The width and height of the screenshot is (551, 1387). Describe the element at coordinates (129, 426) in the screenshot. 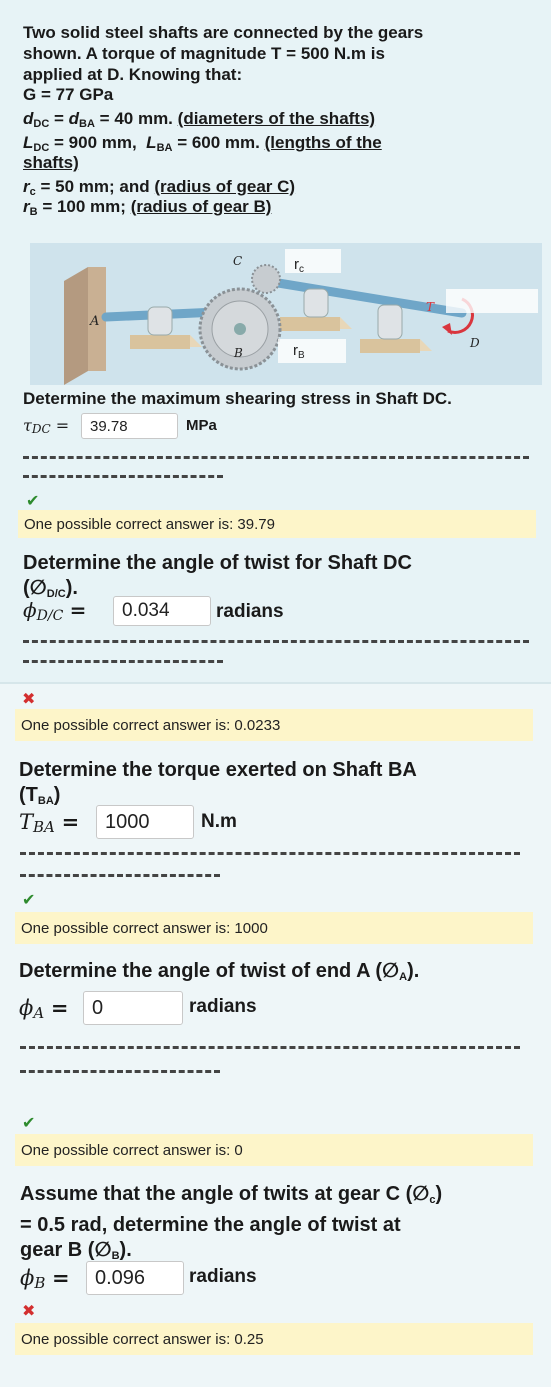

I see `question-1-answer-input: 39.78` at that location.